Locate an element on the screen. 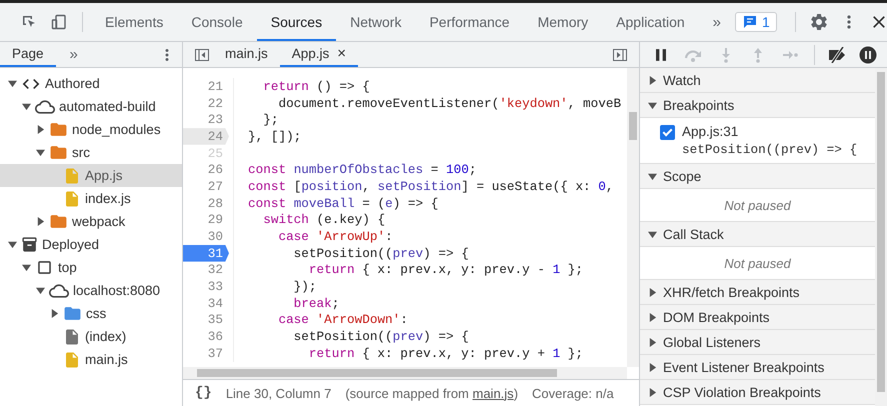 The width and height of the screenshot is (887, 406). panel-tab: Elements is located at coordinates (134, 22).